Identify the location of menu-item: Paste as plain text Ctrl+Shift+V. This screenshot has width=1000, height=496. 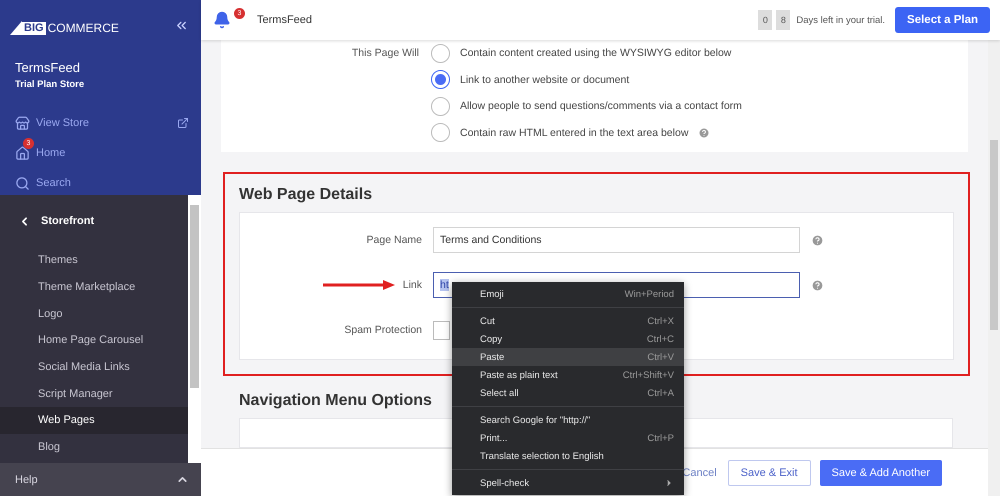
(568, 375).